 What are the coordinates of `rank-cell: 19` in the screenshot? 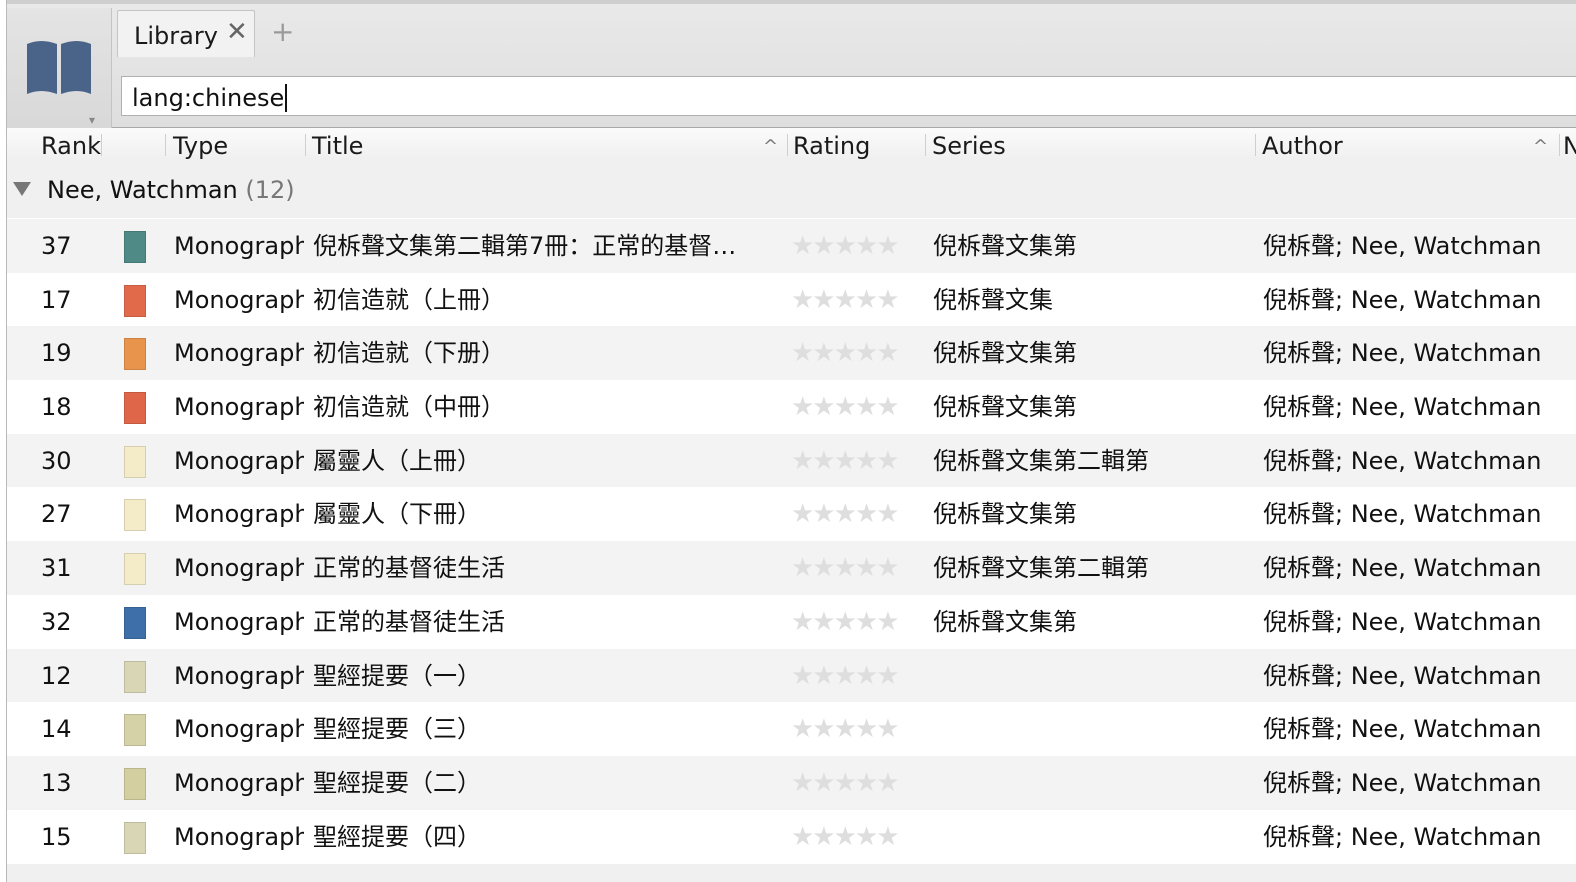 It's located at (56, 353).